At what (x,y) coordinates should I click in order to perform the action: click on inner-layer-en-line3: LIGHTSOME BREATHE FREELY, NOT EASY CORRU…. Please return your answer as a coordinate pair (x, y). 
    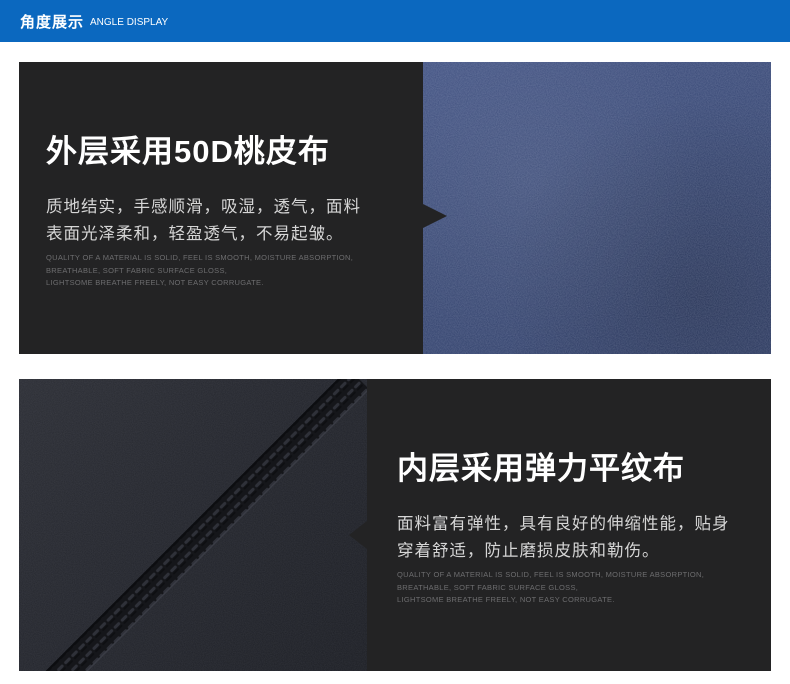
    Looking at the image, I should click on (506, 599).